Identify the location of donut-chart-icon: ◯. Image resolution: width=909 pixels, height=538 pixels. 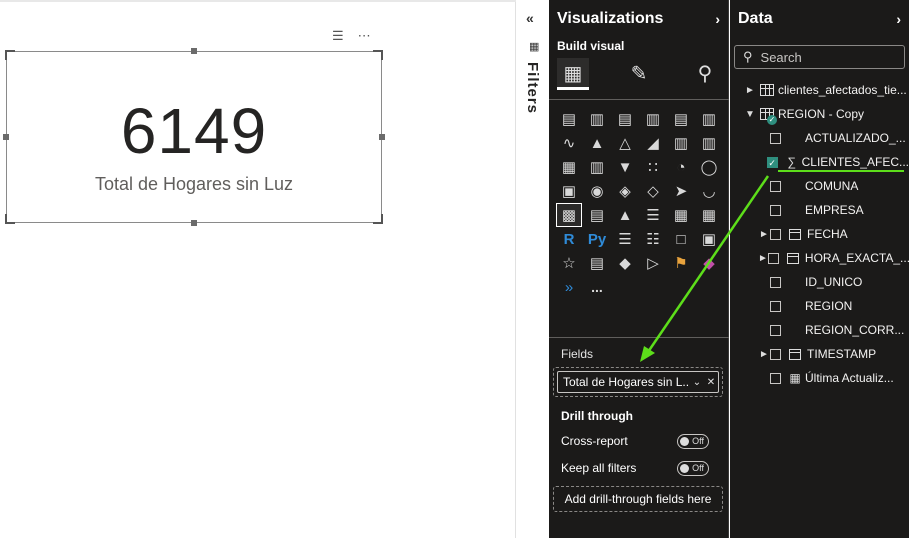
(709, 167).